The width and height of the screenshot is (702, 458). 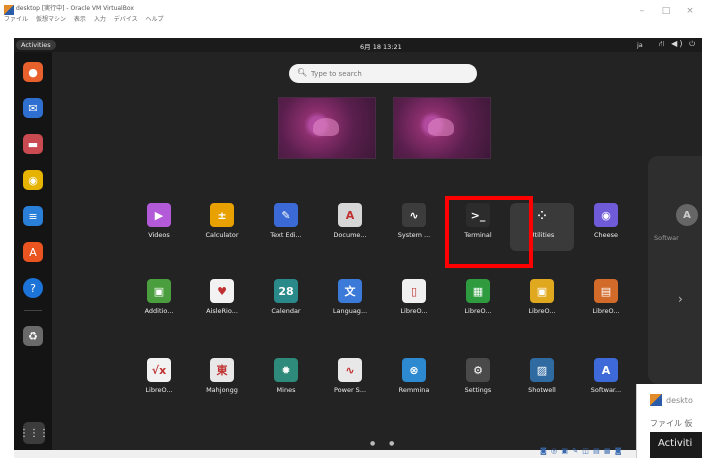 I want to click on virtualbox-status-icons: ◙ ◎ ▣ ✎ ◫ ▤ ▦ ◙, so click(x=581, y=451).